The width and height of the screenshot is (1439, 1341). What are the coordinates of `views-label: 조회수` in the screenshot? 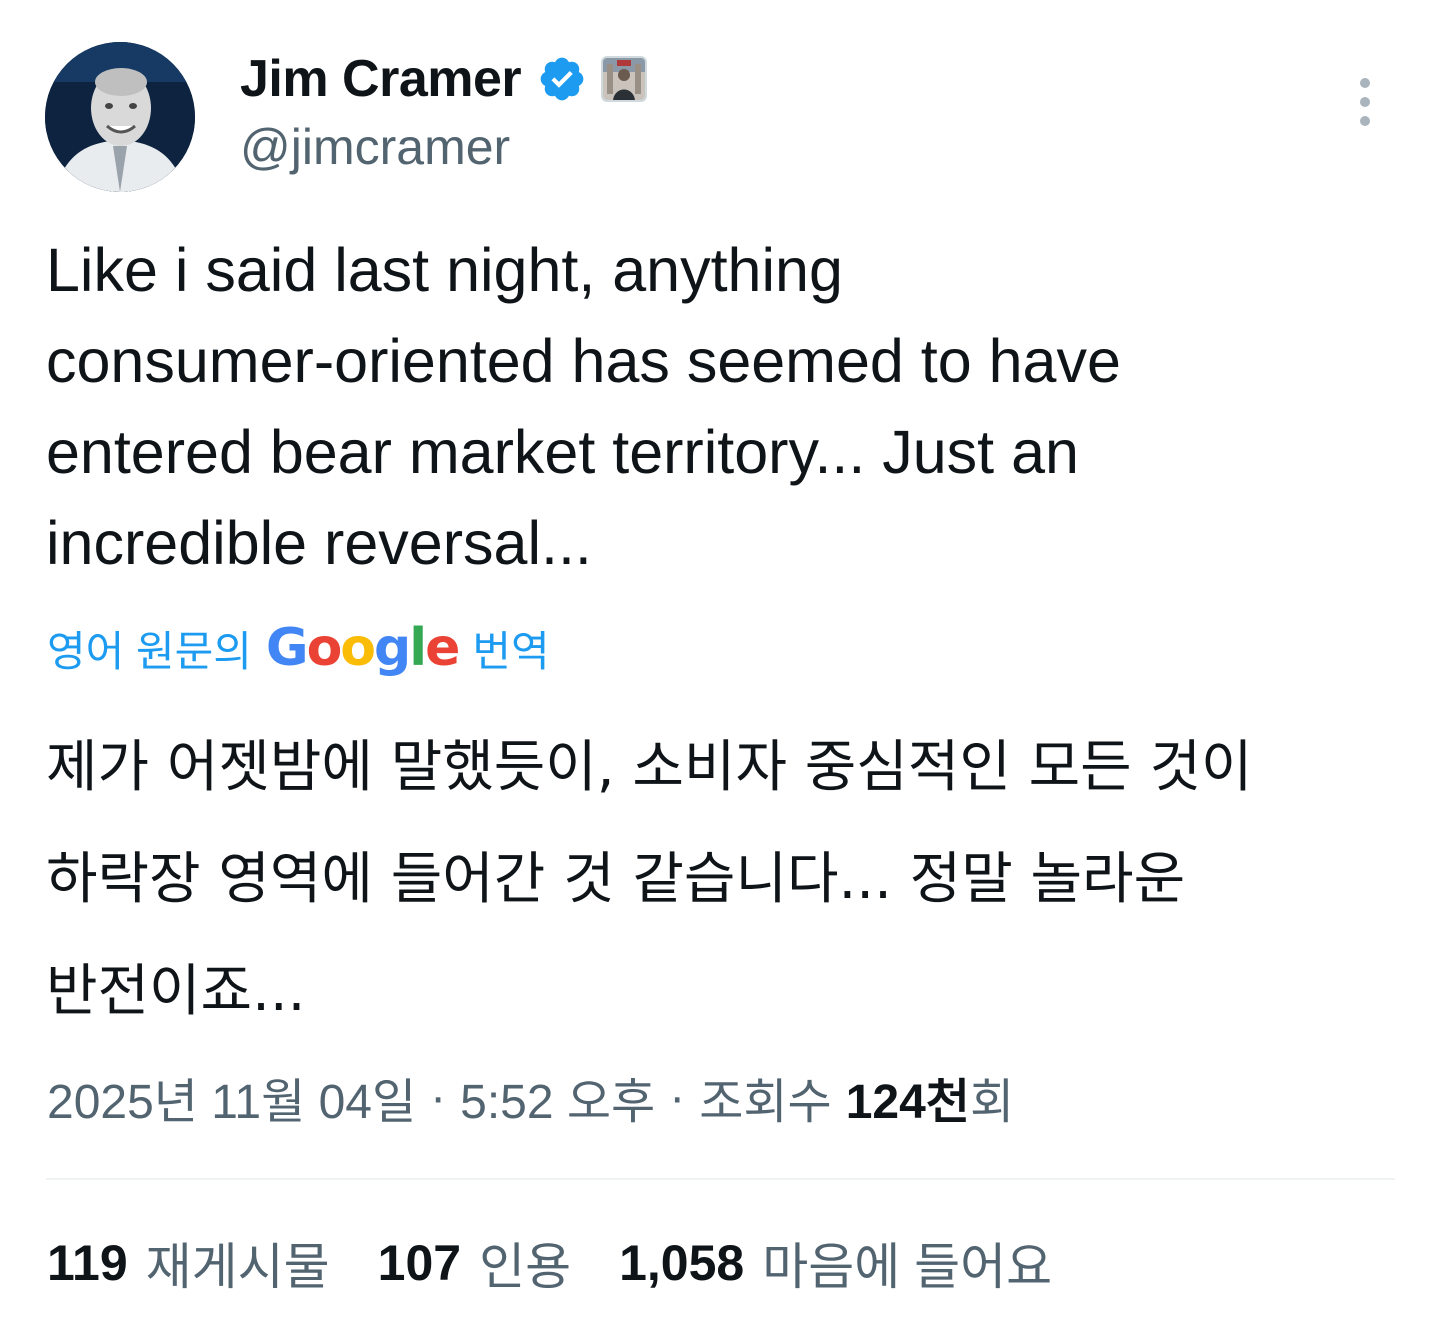 It's located at (765, 1102).